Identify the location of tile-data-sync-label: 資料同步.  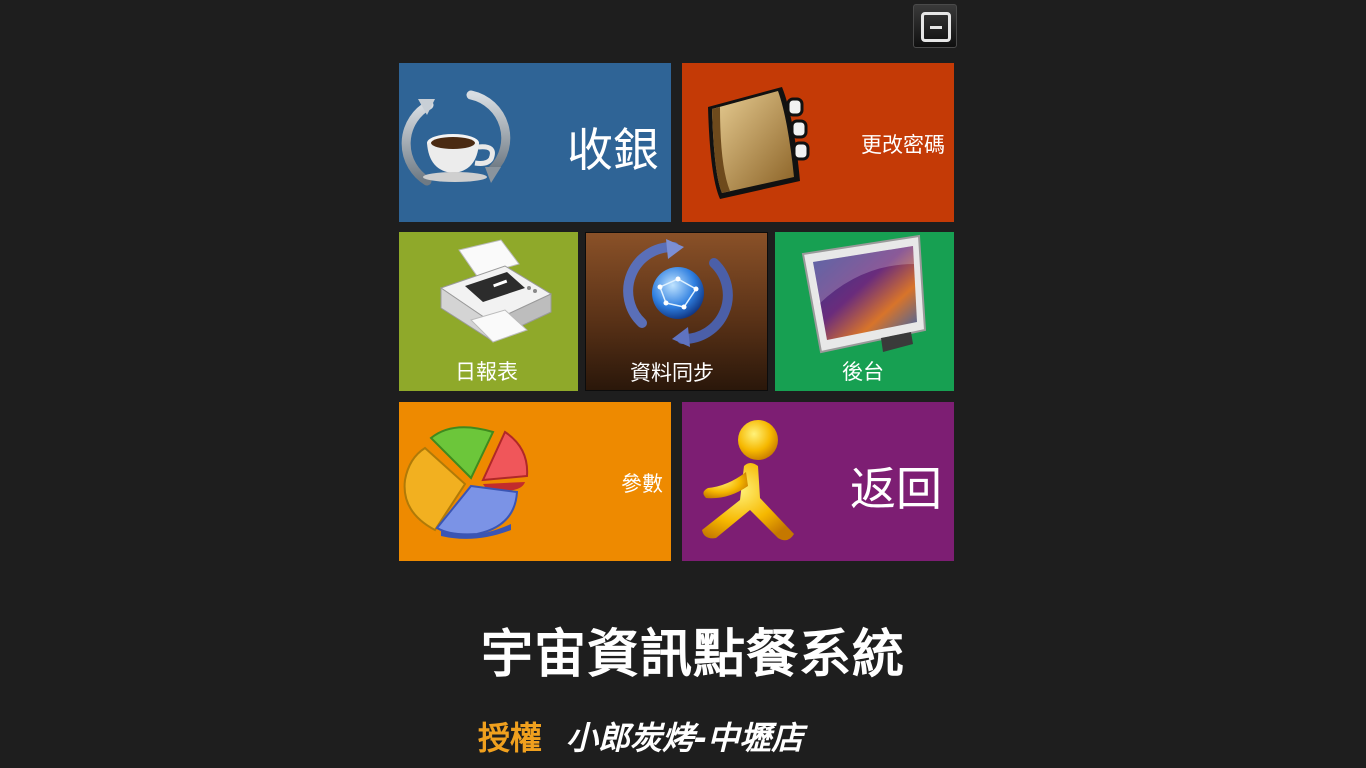
(672, 373).